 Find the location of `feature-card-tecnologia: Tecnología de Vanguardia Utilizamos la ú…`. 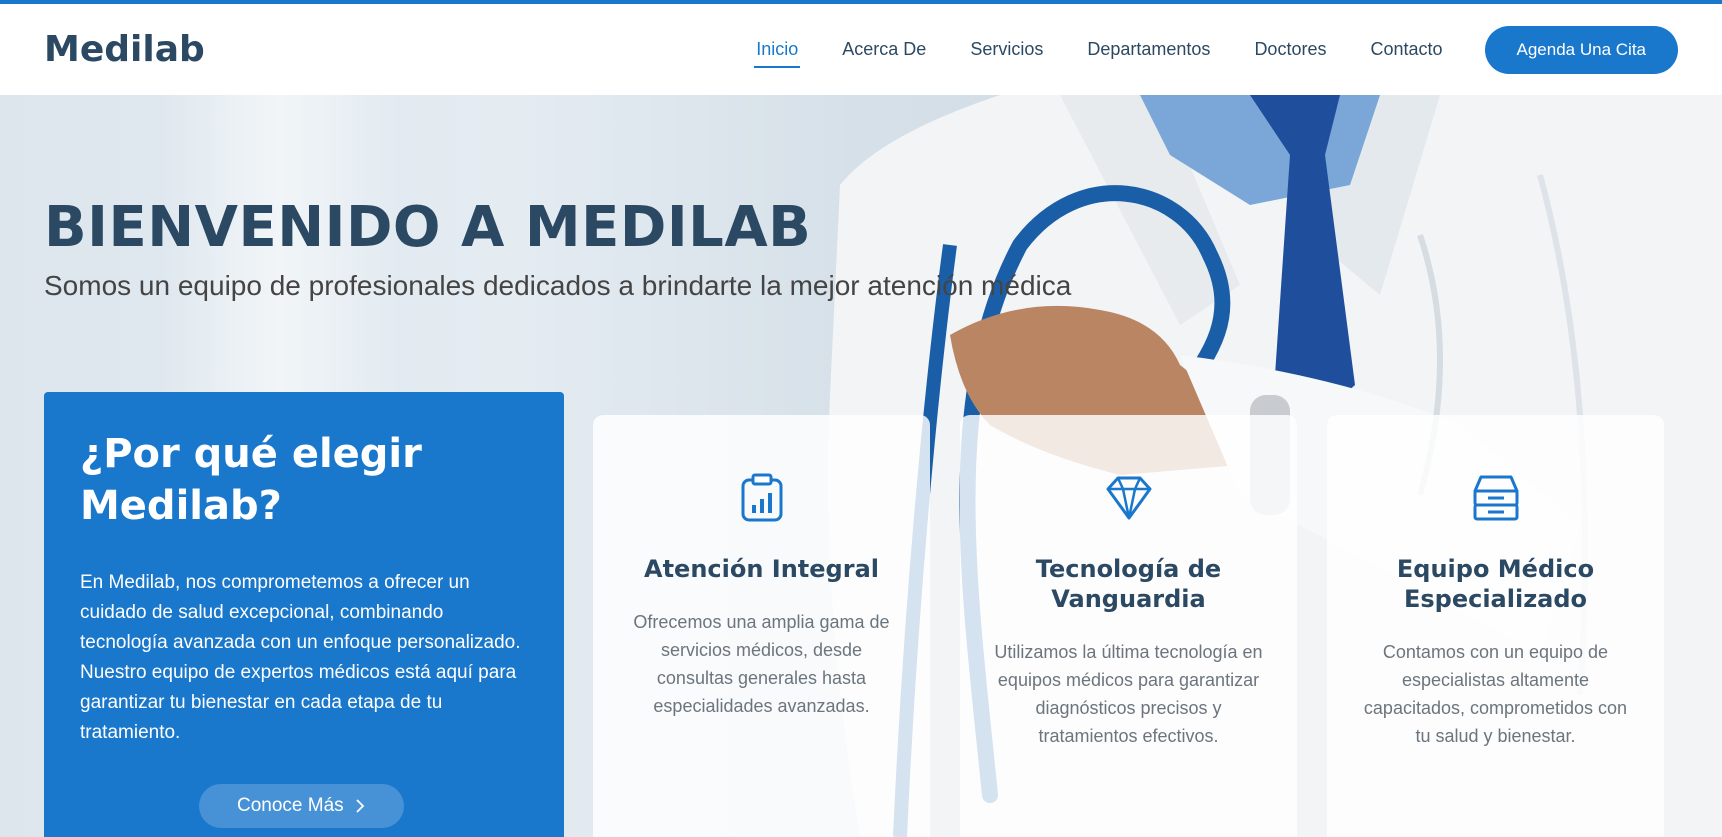

feature-card-tecnologia: Tecnología de Vanguardia Utilizamos la ú… is located at coordinates (1128, 626).